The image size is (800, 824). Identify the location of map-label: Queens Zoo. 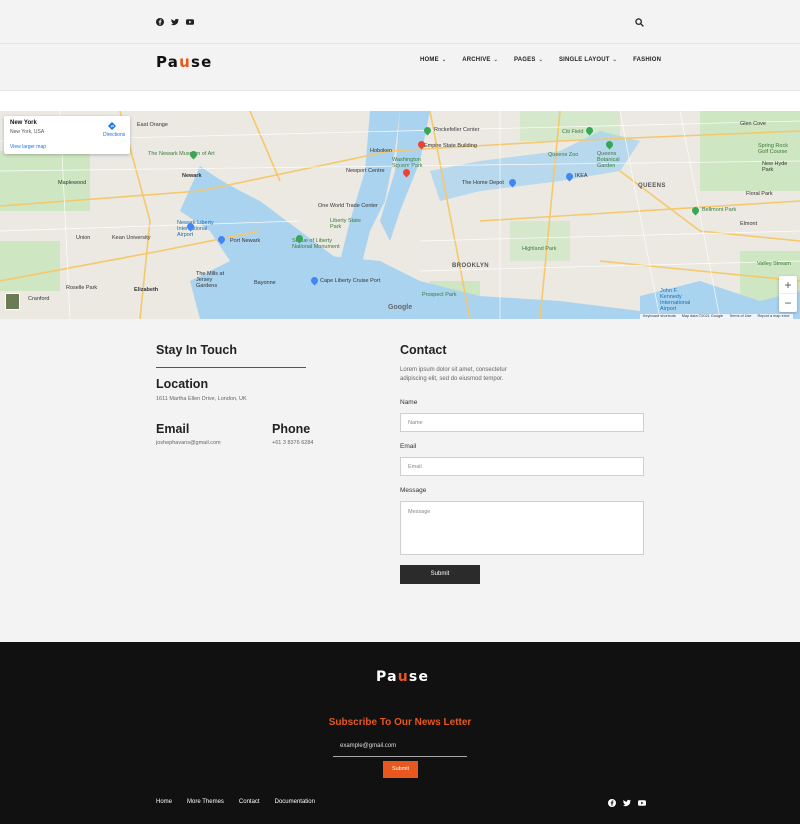
(563, 155).